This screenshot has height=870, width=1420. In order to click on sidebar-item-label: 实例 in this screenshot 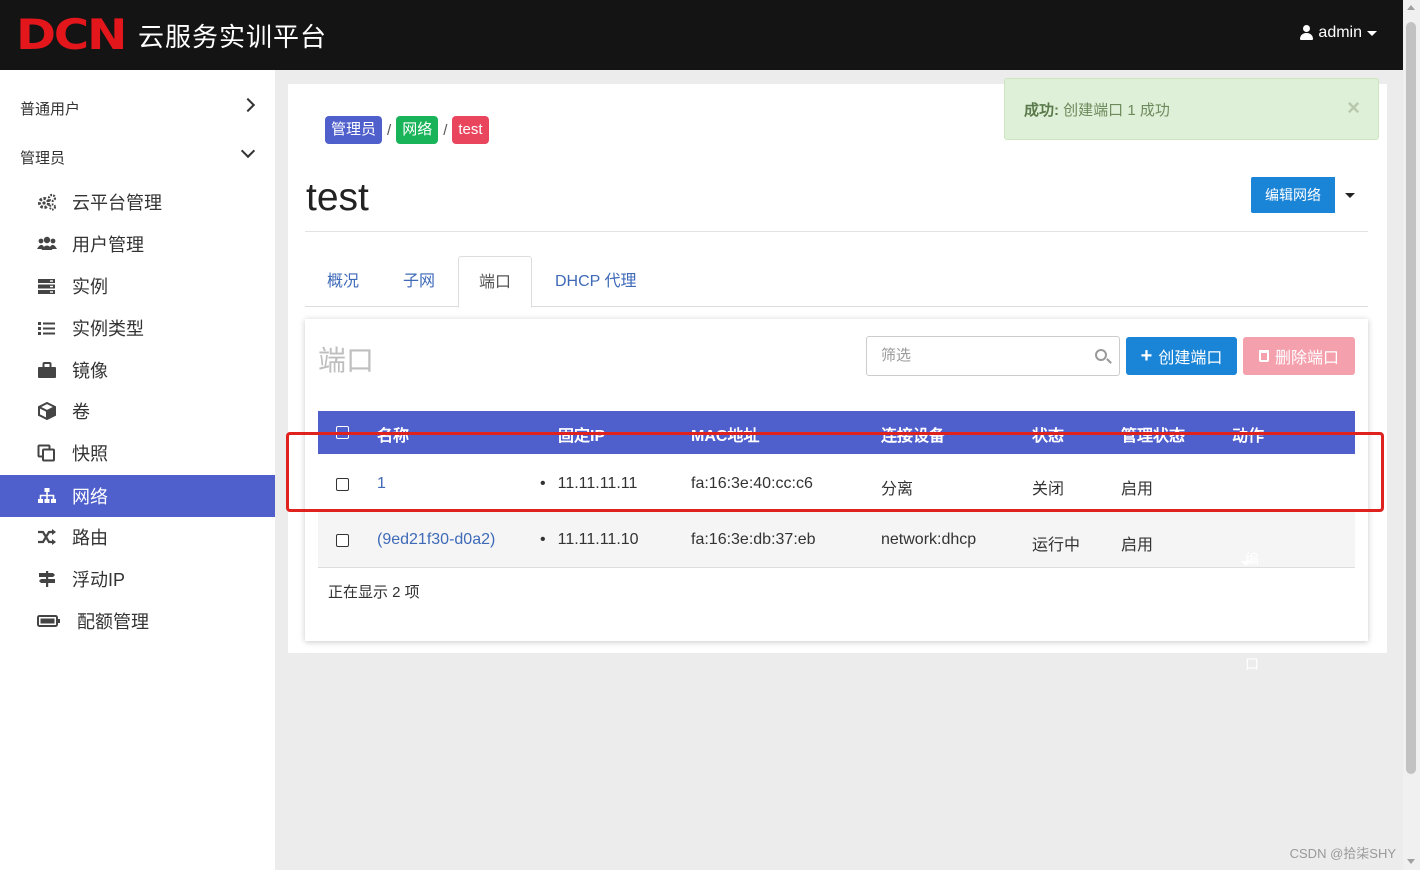, I will do `click(90, 287)`.